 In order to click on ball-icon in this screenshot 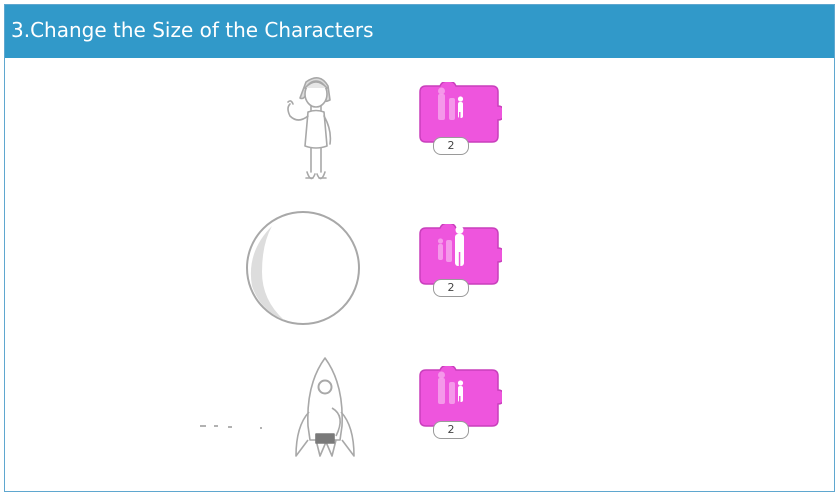, I will do `click(304, 271)`.